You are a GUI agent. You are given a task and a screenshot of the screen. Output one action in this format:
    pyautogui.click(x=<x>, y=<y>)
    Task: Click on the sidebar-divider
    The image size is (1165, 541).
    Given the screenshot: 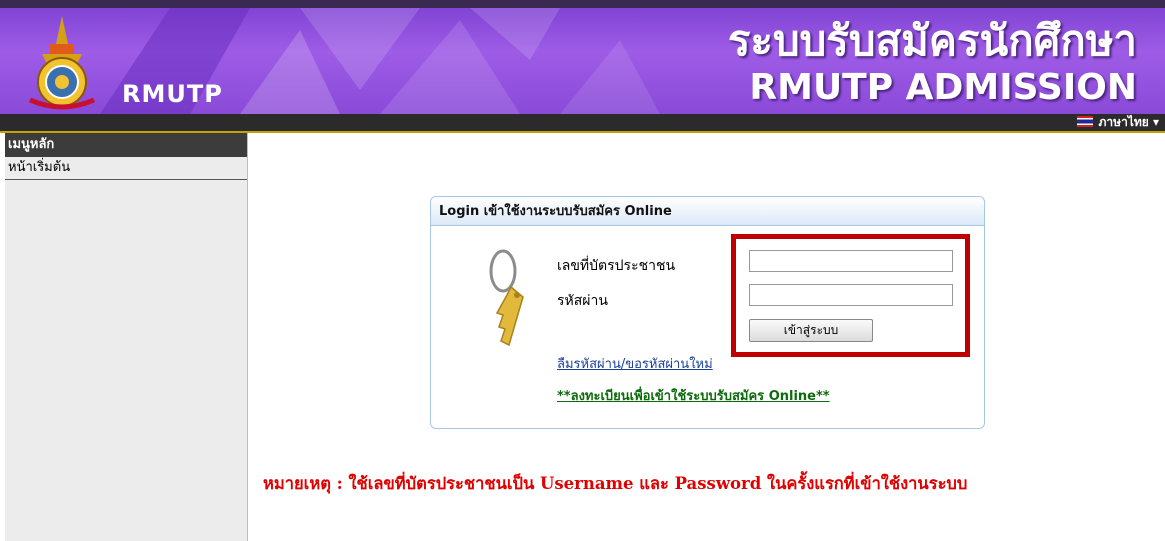 What is the action you would take?
    pyautogui.click(x=247, y=337)
    